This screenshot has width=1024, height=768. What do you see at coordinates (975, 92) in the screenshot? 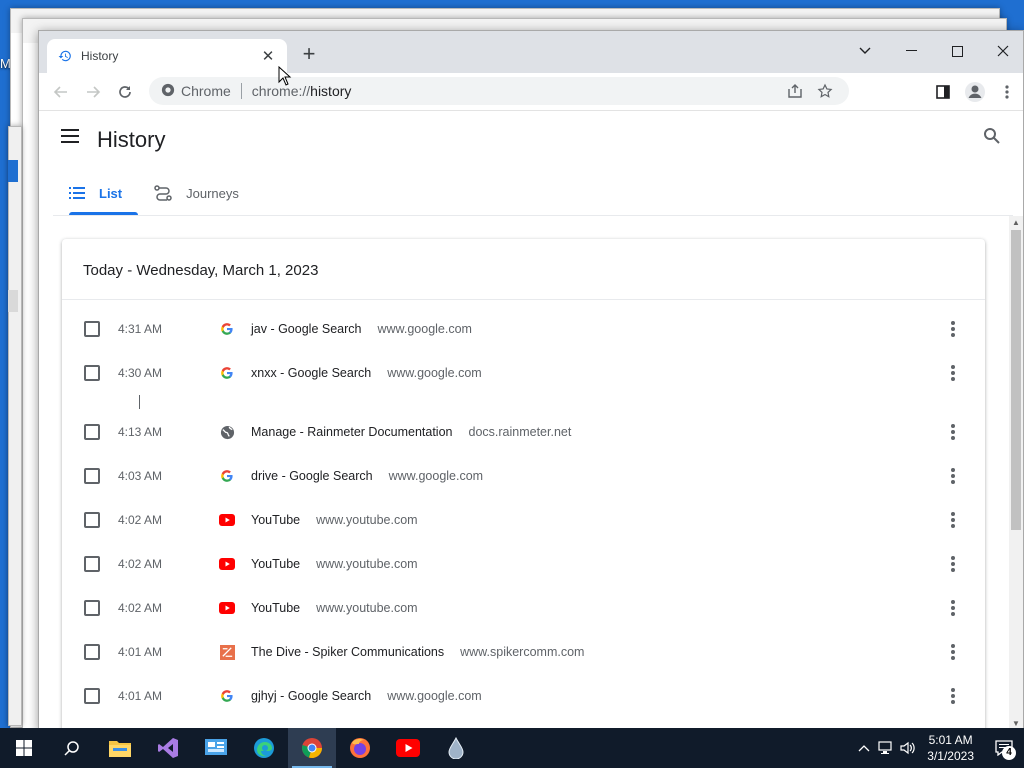
I see `profile-avatar-icon` at bounding box center [975, 92].